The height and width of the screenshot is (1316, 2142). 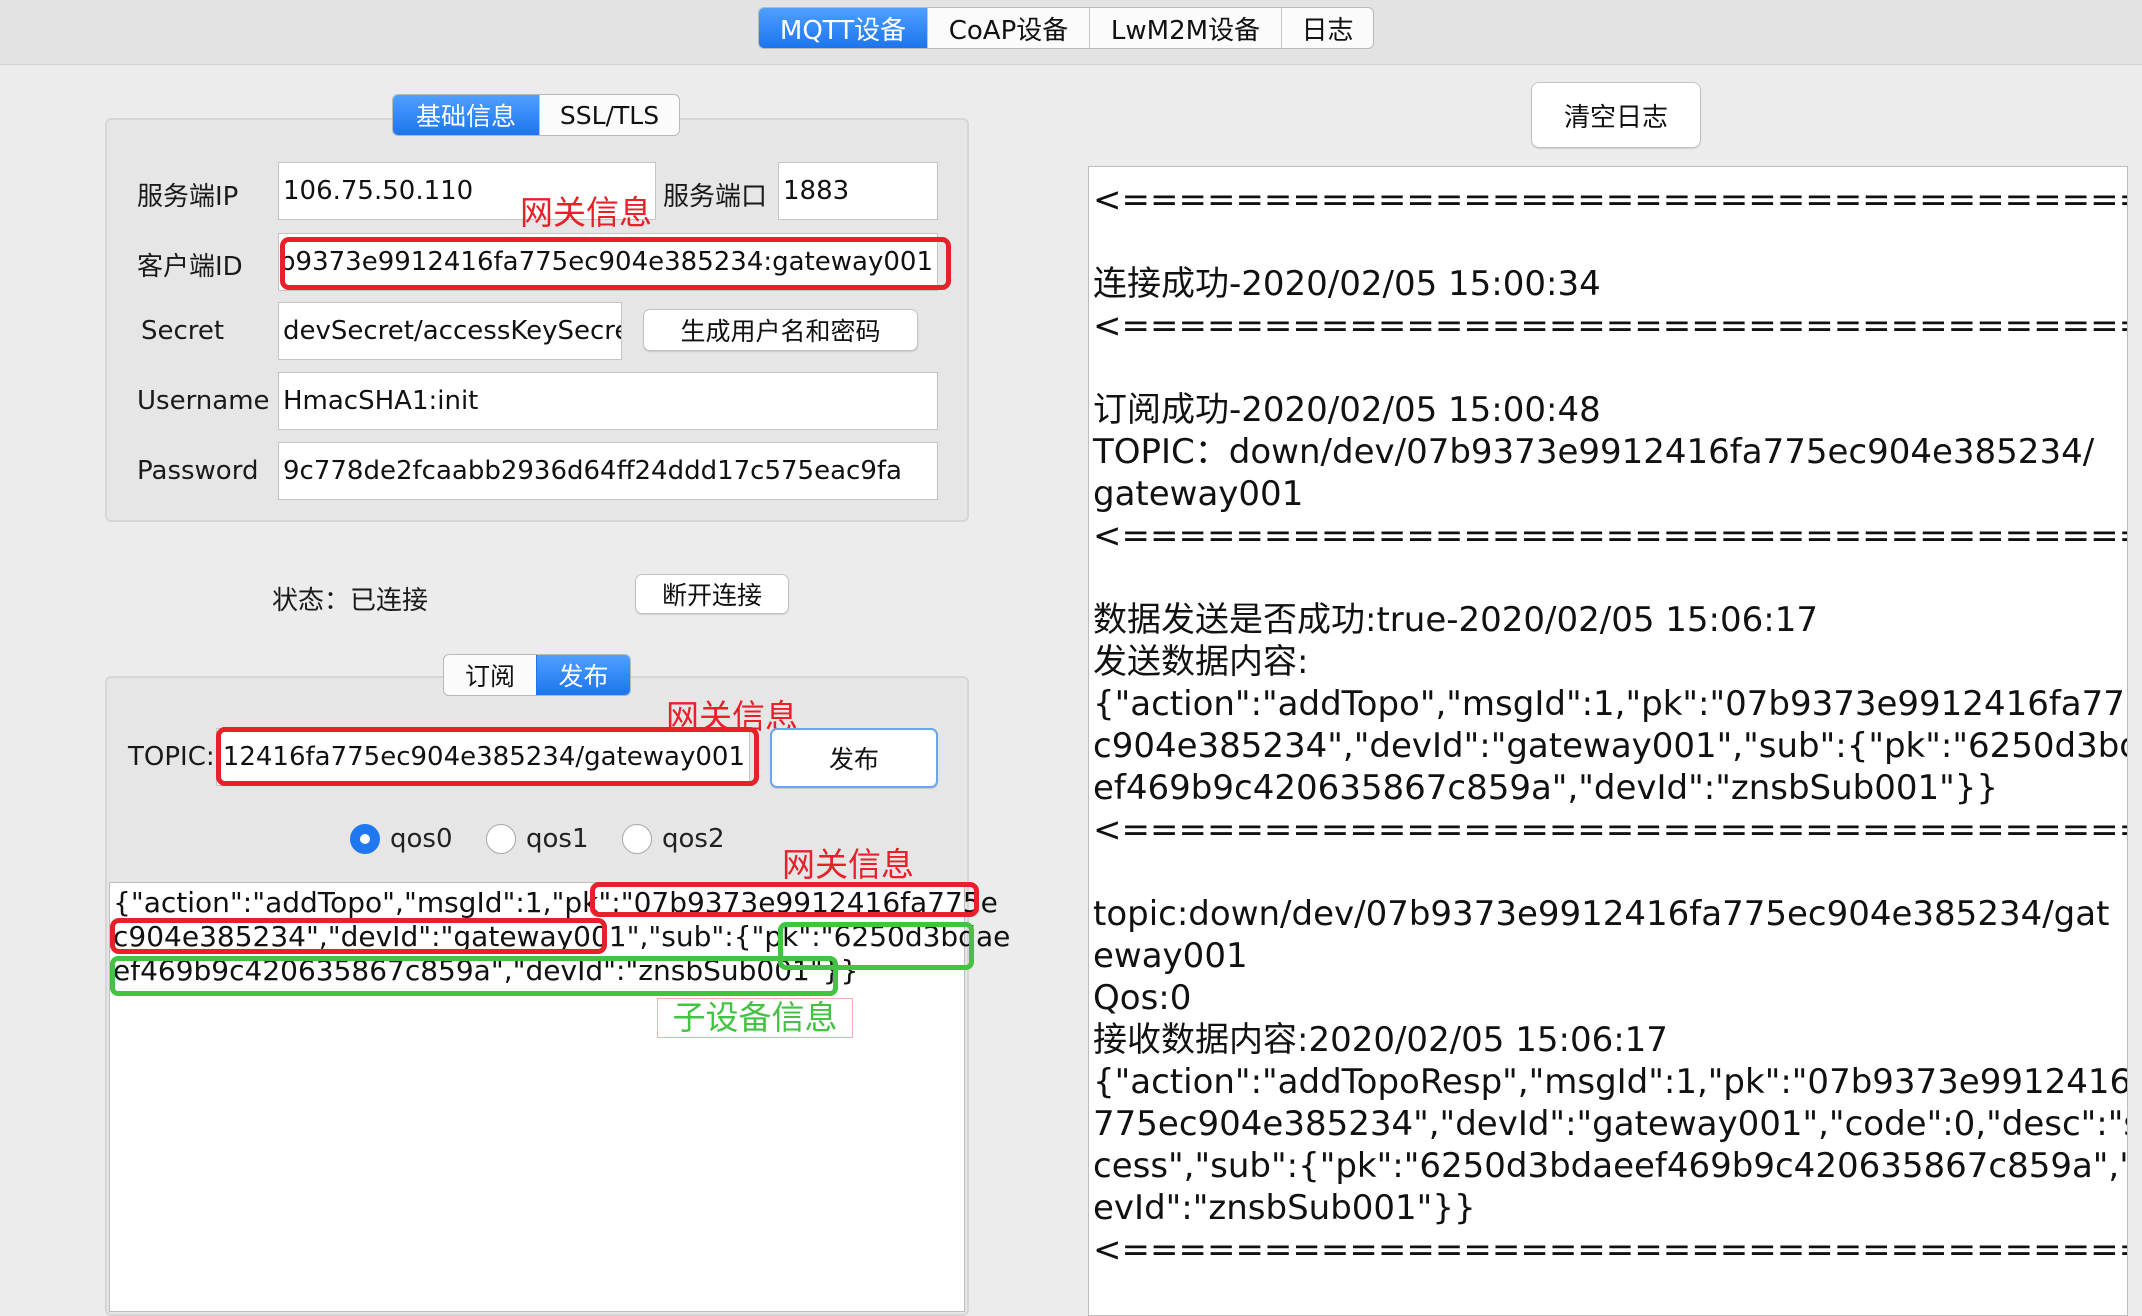 What do you see at coordinates (190, 267) in the screenshot?
I see `client-id-label: 客户端ID` at bounding box center [190, 267].